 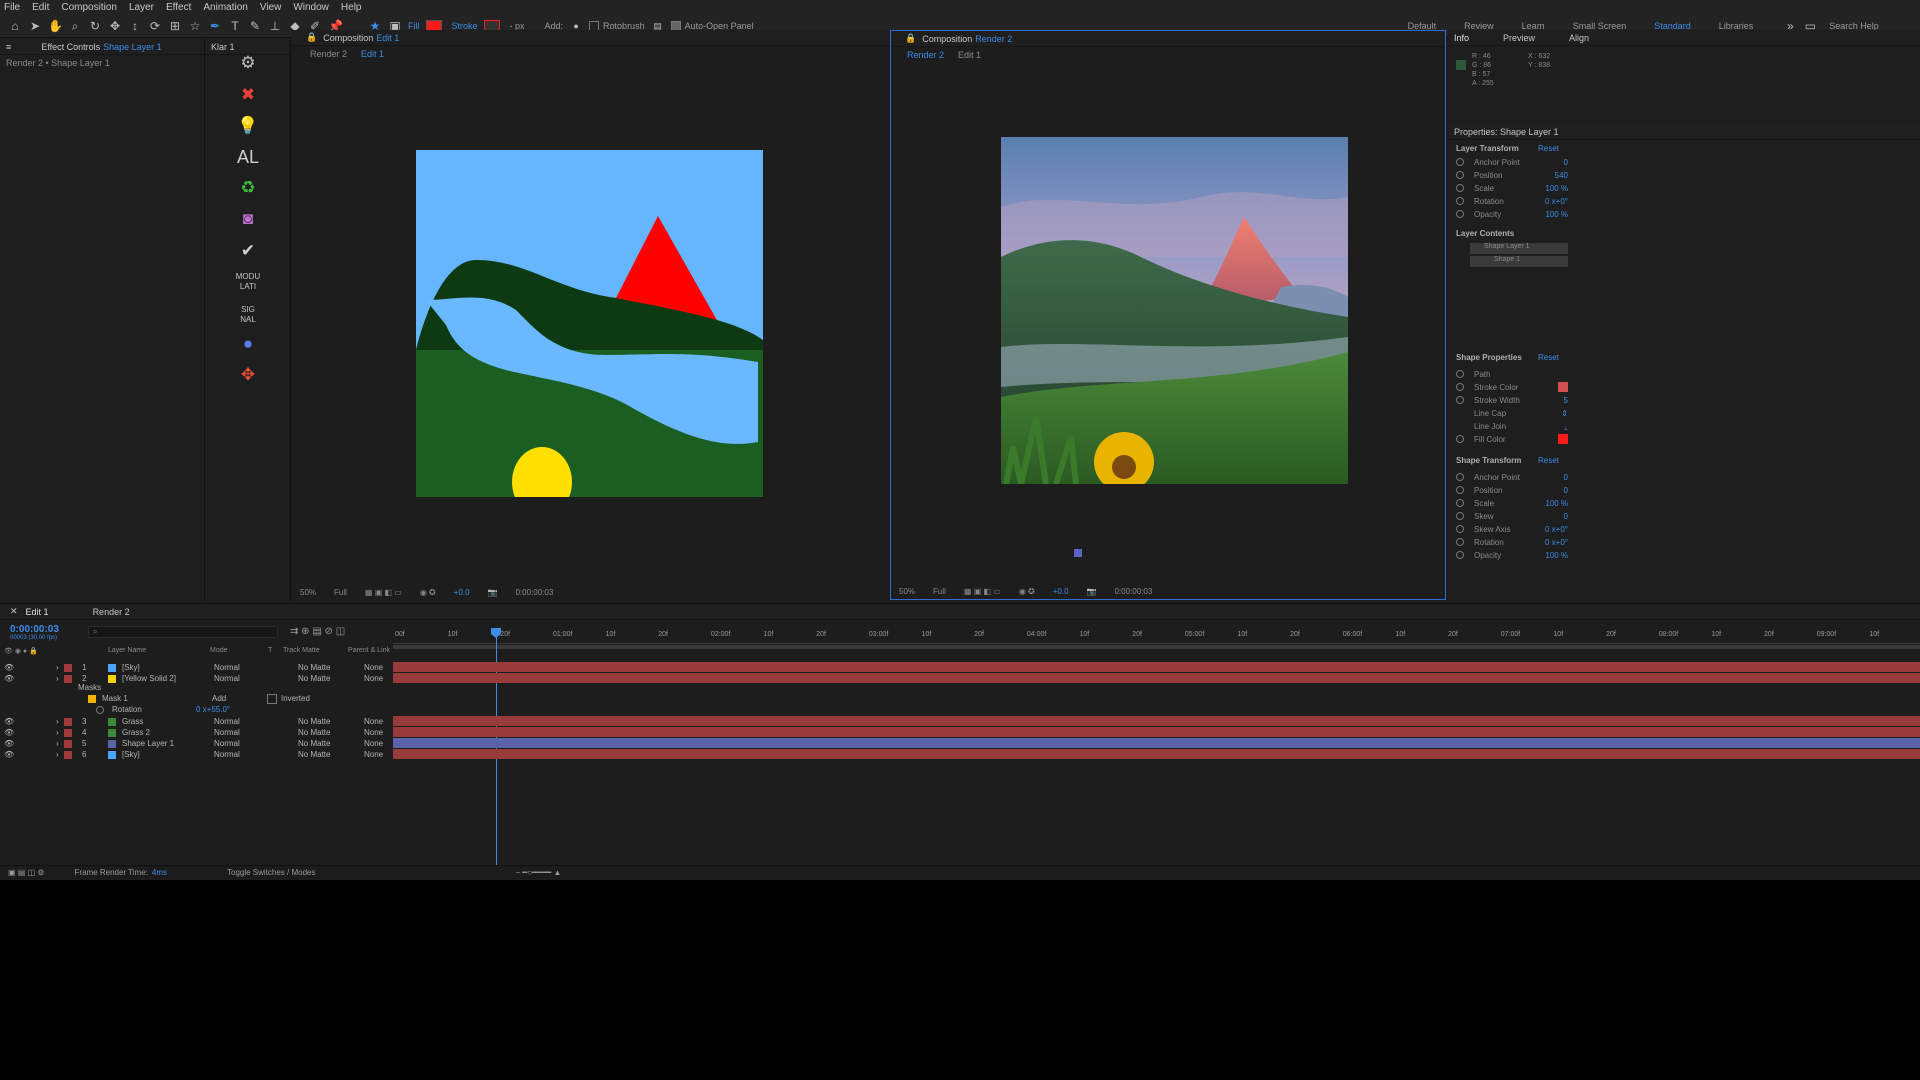 I want to click on fill-label: Fill, so click(x=414, y=26).